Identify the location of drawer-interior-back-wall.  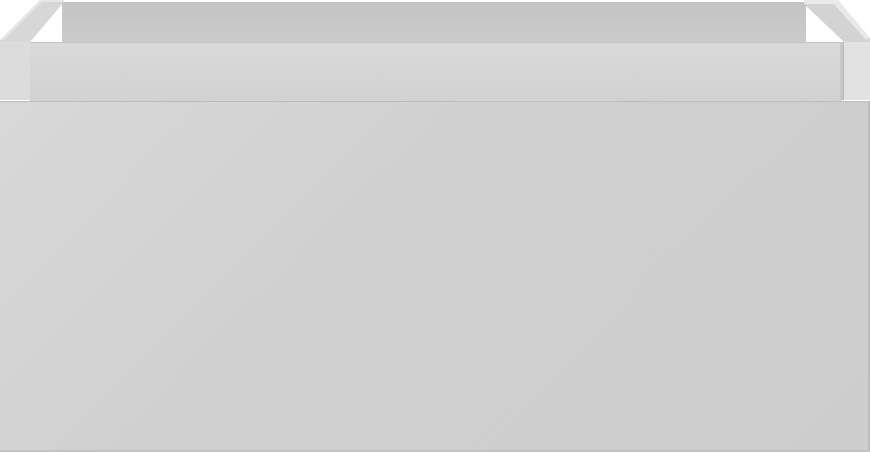
(434, 22).